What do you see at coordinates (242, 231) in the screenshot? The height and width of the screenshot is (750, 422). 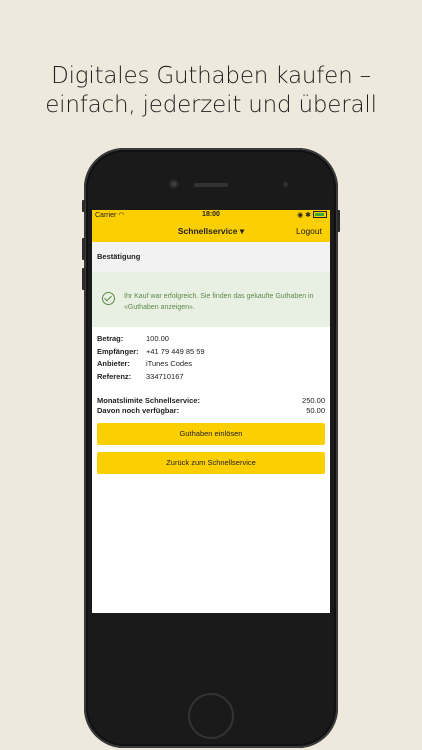 I see `caret-down-icon: ▾` at bounding box center [242, 231].